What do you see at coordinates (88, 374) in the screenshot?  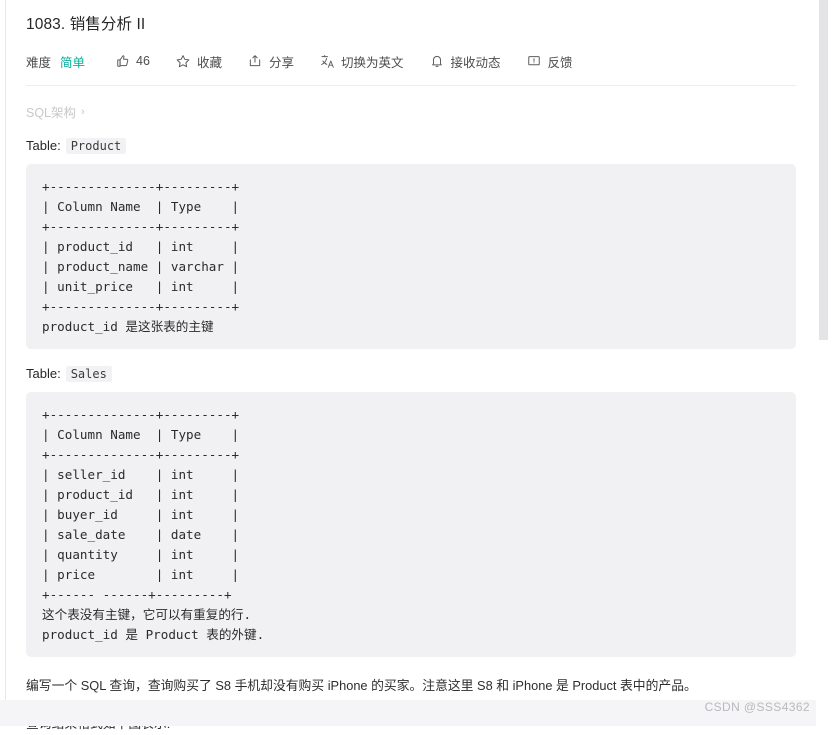 I see `table-name-chip: Sales` at bounding box center [88, 374].